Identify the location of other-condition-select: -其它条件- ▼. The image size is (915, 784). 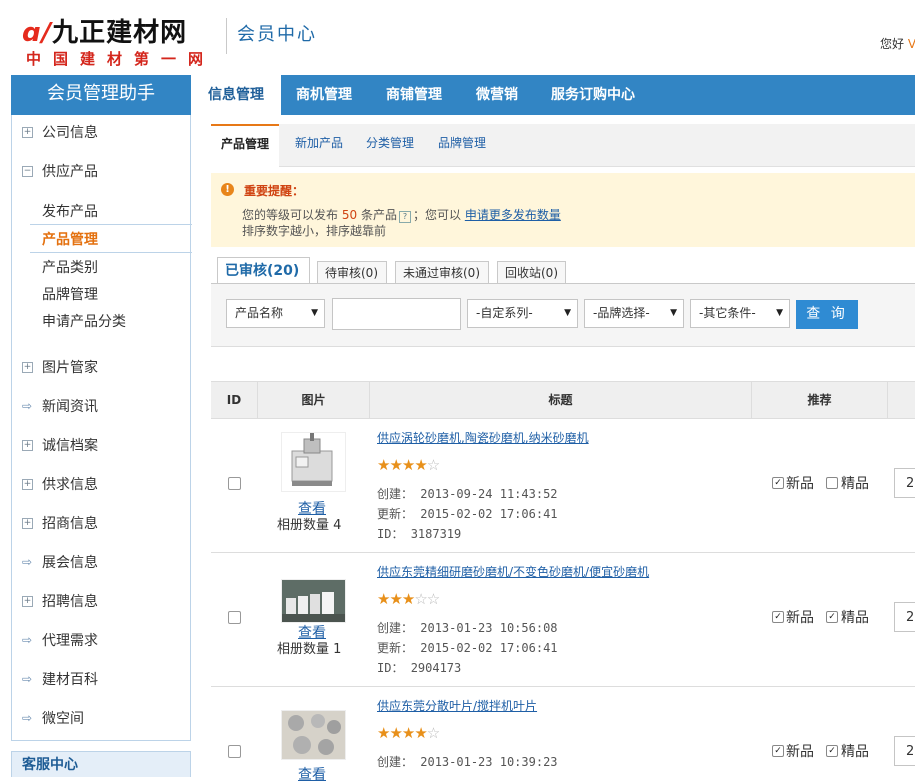
(740, 313).